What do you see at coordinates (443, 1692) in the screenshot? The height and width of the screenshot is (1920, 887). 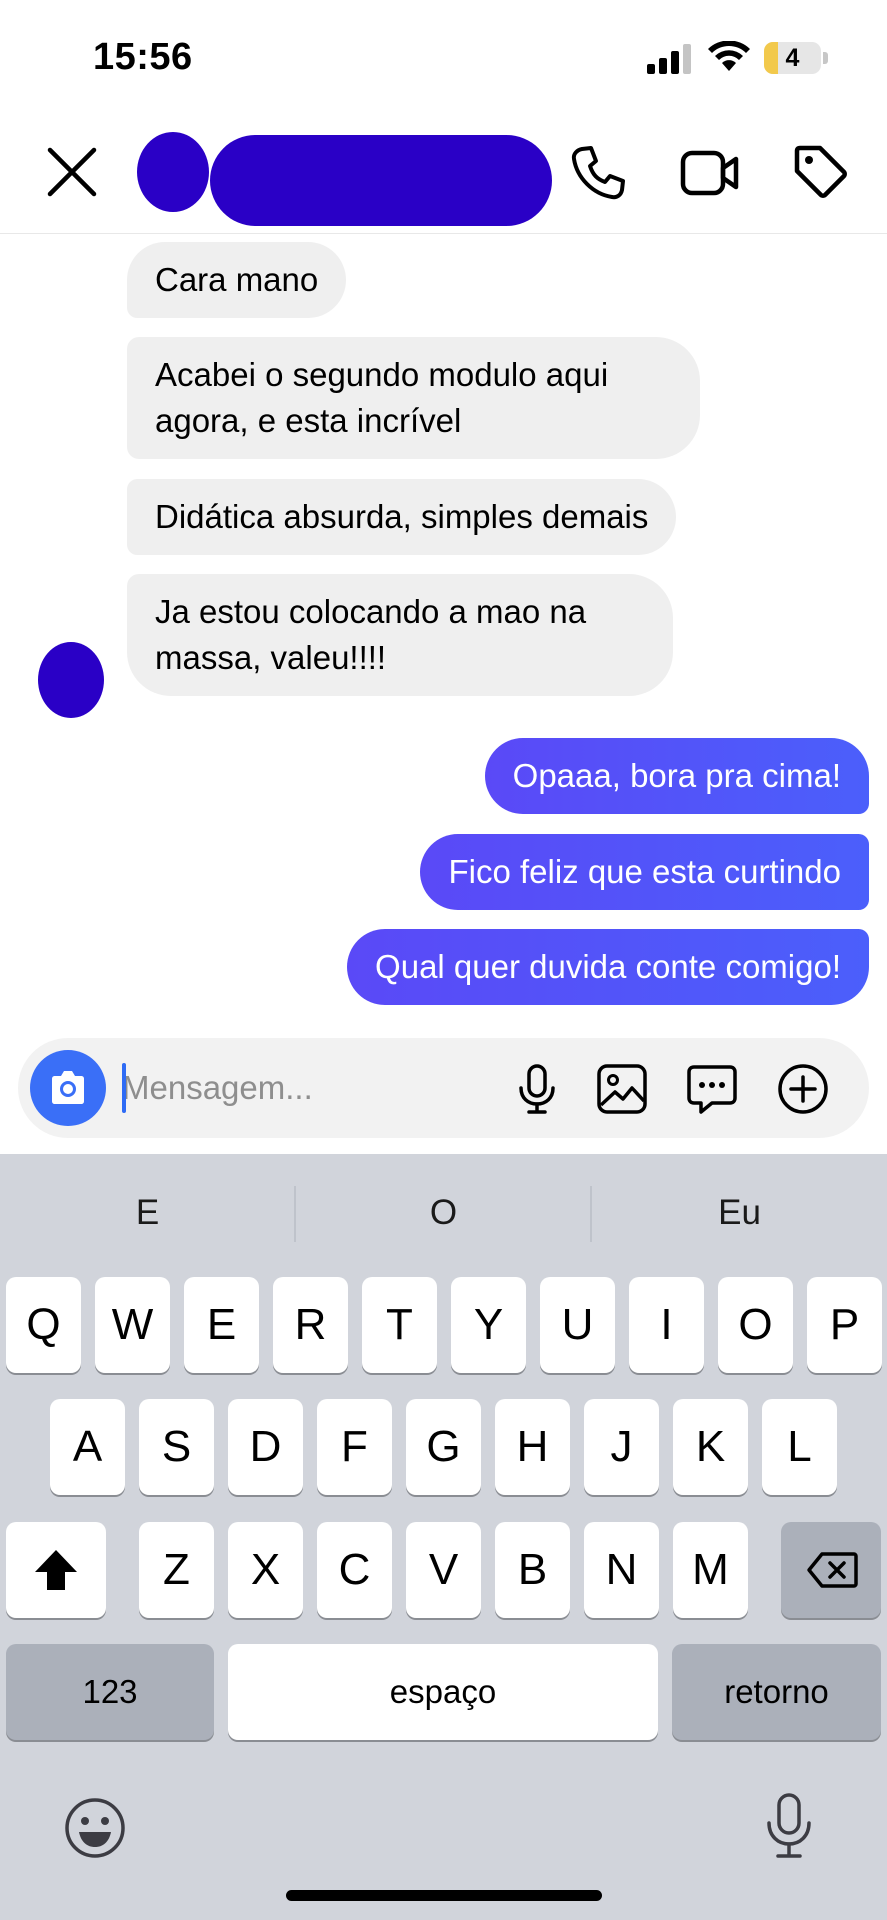 I see `space-key: espaço` at bounding box center [443, 1692].